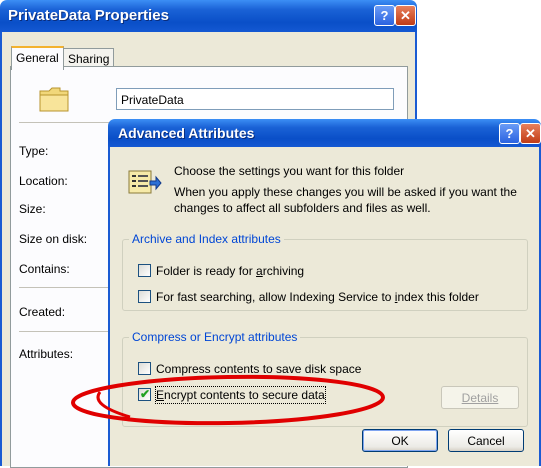 Image resolution: width=541 pixels, height=468 pixels. I want to click on properties-window-title: PrivateData Properties, so click(88, 15).